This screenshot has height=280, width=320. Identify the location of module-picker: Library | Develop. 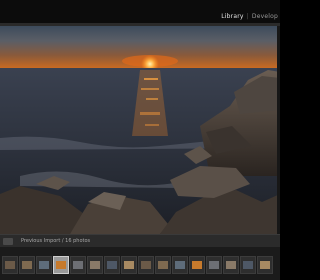
(249, 16).